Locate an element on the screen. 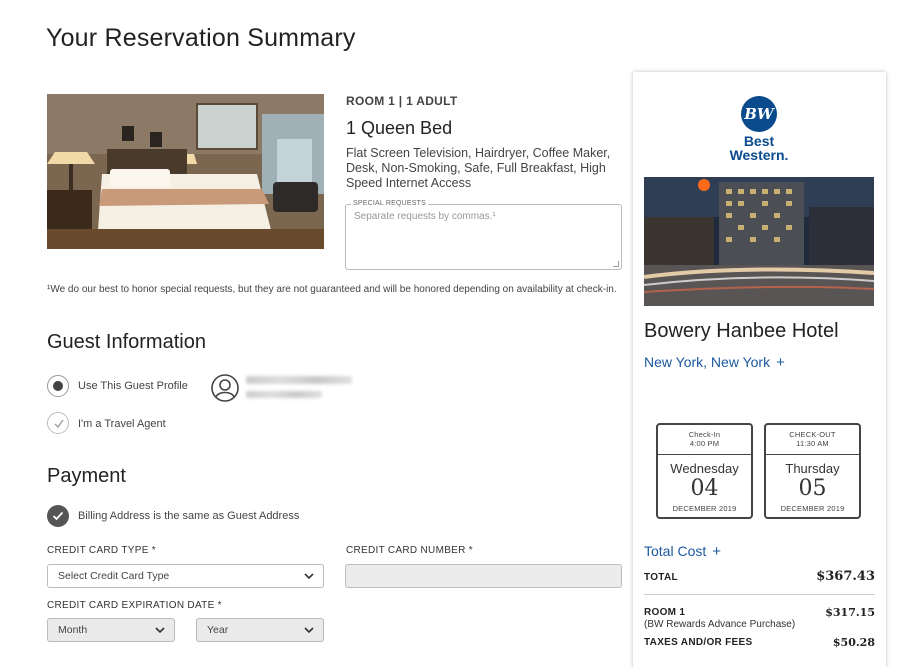 The image size is (900, 667). billing-same-checkbox is located at coordinates (58, 516).